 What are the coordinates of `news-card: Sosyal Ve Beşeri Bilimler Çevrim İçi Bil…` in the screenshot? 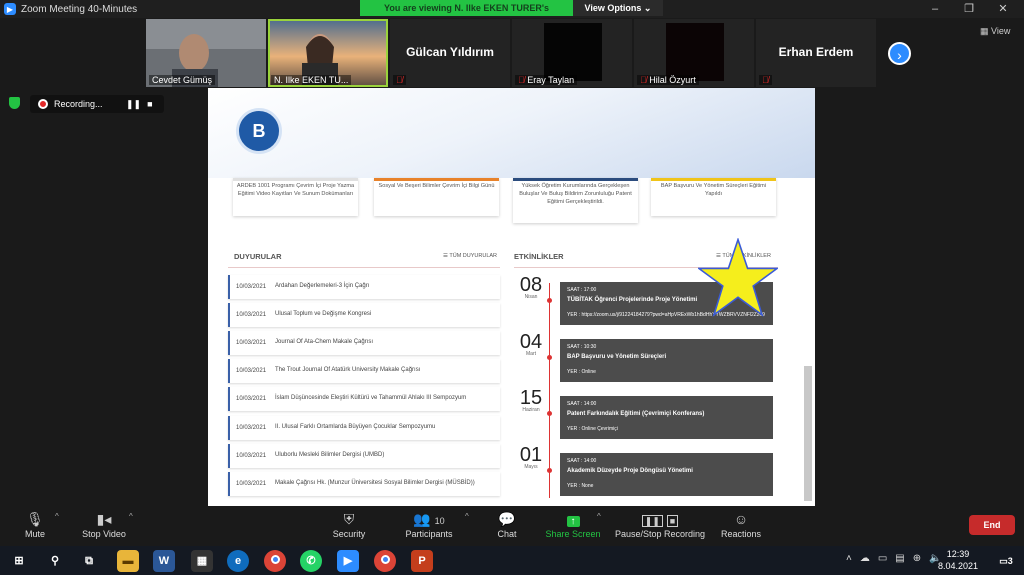 It's located at (436, 197).